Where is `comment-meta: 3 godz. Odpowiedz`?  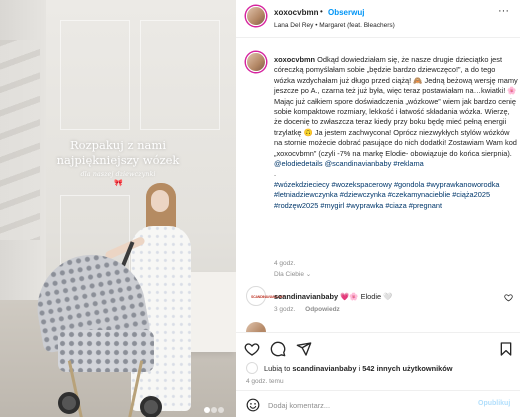
comment-meta: 3 godz. Odpowiedz is located at coordinates (307, 309).